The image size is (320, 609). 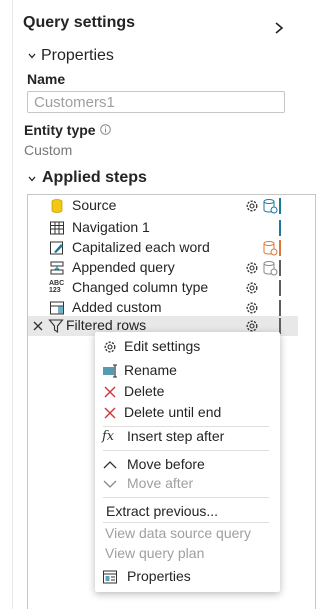 What do you see at coordinates (57, 228) in the screenshot?
I see `table-icon` at bounding box center [57, 228].